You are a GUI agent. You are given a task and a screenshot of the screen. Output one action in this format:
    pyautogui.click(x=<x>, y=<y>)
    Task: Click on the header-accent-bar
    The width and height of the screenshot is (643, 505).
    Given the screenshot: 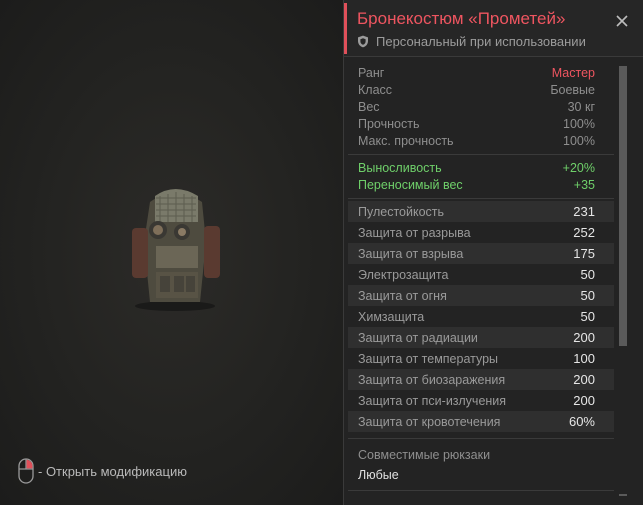 What is the action you would take?
    pyautogui.click(x=345, y=28)
    